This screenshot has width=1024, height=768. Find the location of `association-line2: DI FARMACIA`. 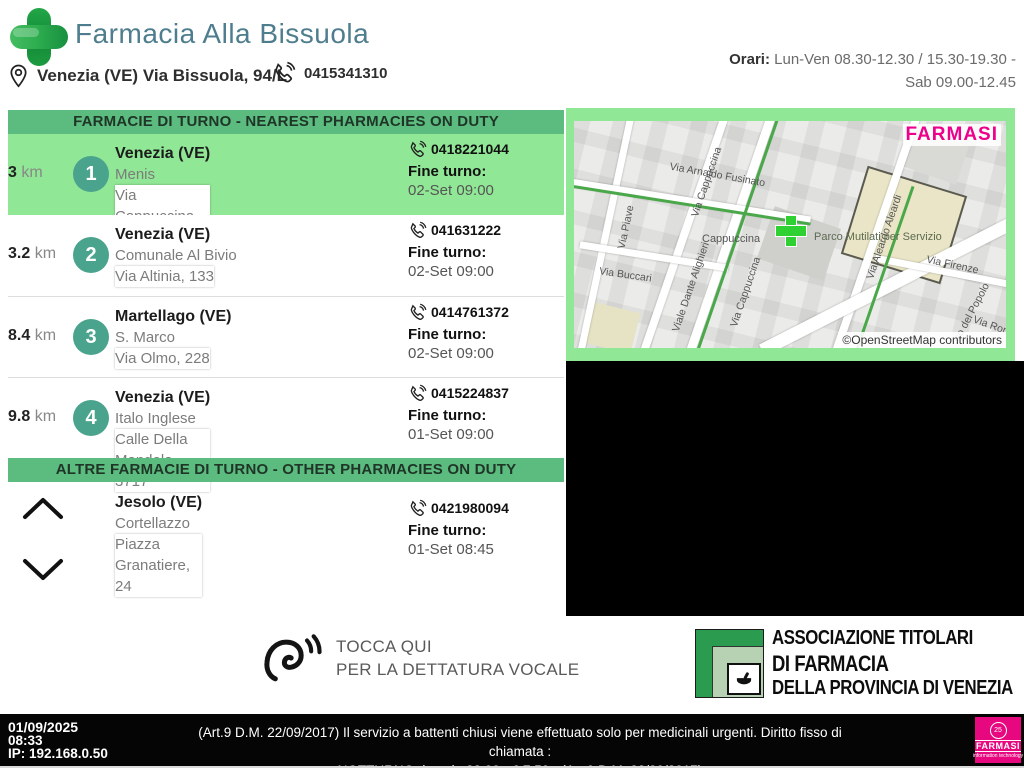

association-line2: DI FARMACIA is located at coordinates (830, 663).